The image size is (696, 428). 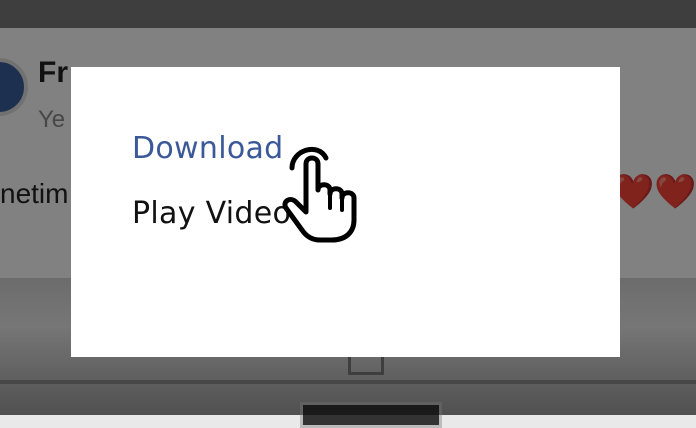 What do you see at coordinates (319, 194) in the screenshot?
I see `pointing-hand-icon` at bounding box center [319, 194].